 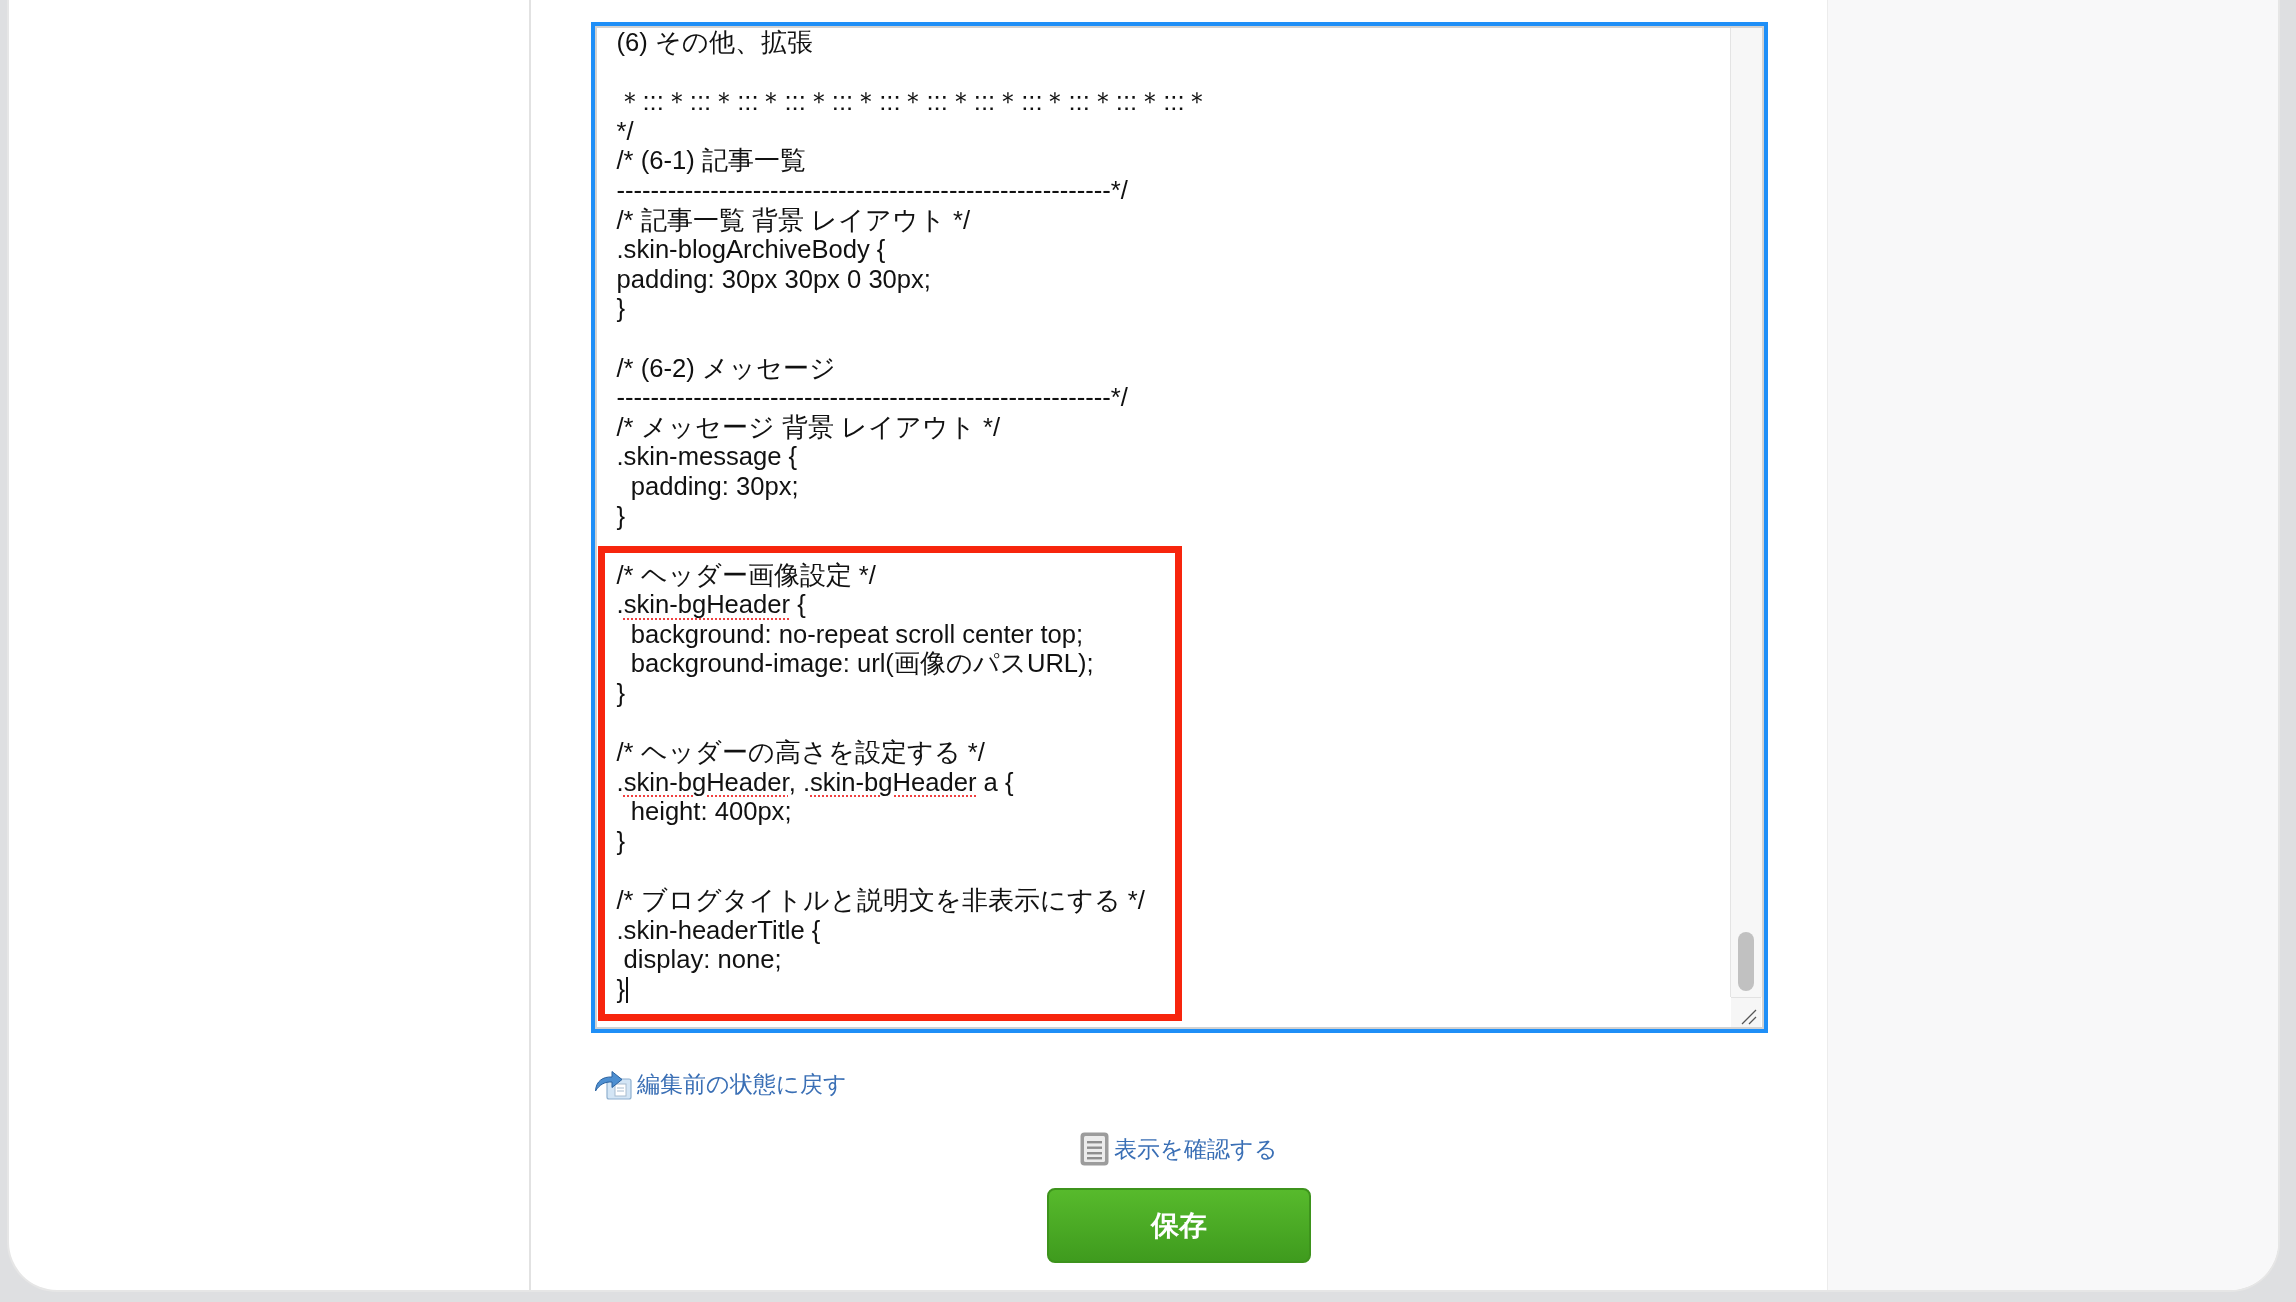 What do you see at coordinates (711, 605) in the screenshot?
I see `code-line: .skin-bgHeader {` at bounding box center [711, 605].